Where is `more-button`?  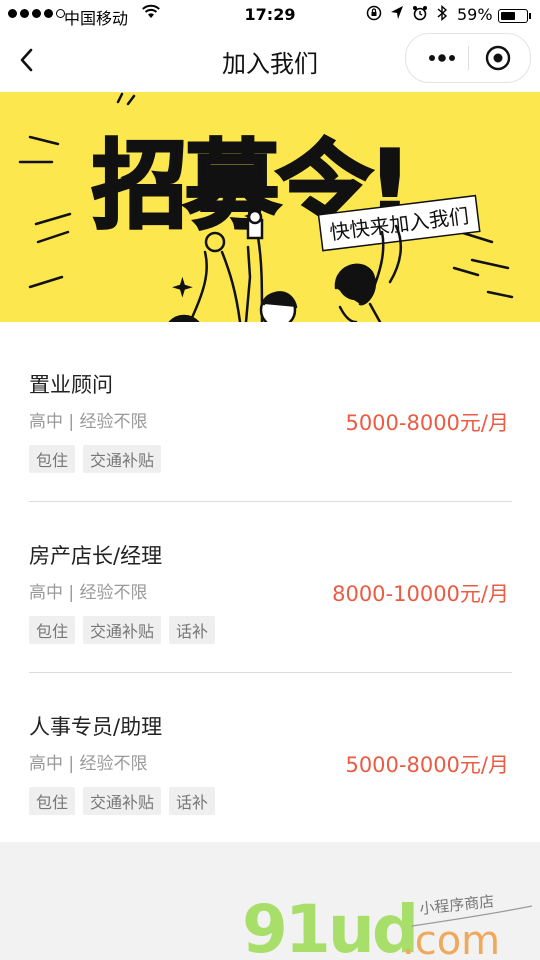 more-button is located at coordinates (442, 58).